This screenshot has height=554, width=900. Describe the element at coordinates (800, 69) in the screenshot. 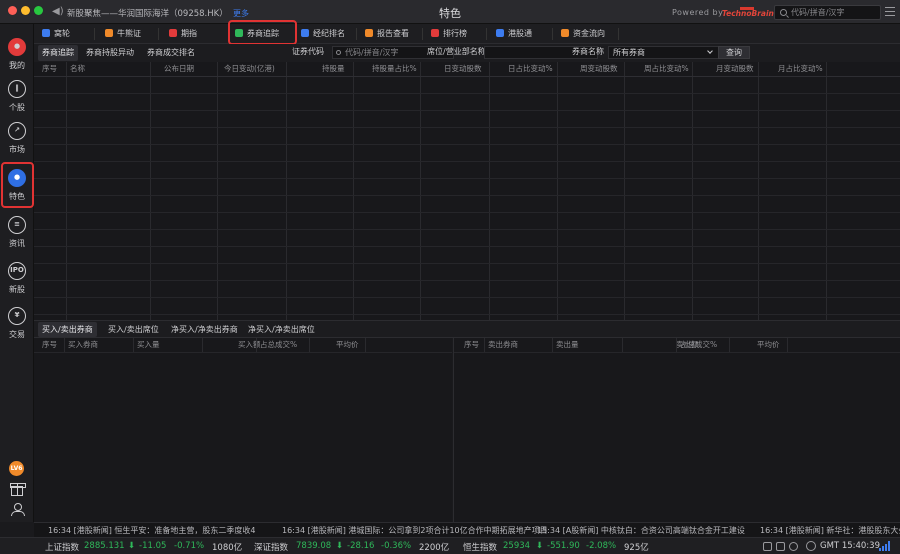

I see `col-header: 月占比变动%` at that location.